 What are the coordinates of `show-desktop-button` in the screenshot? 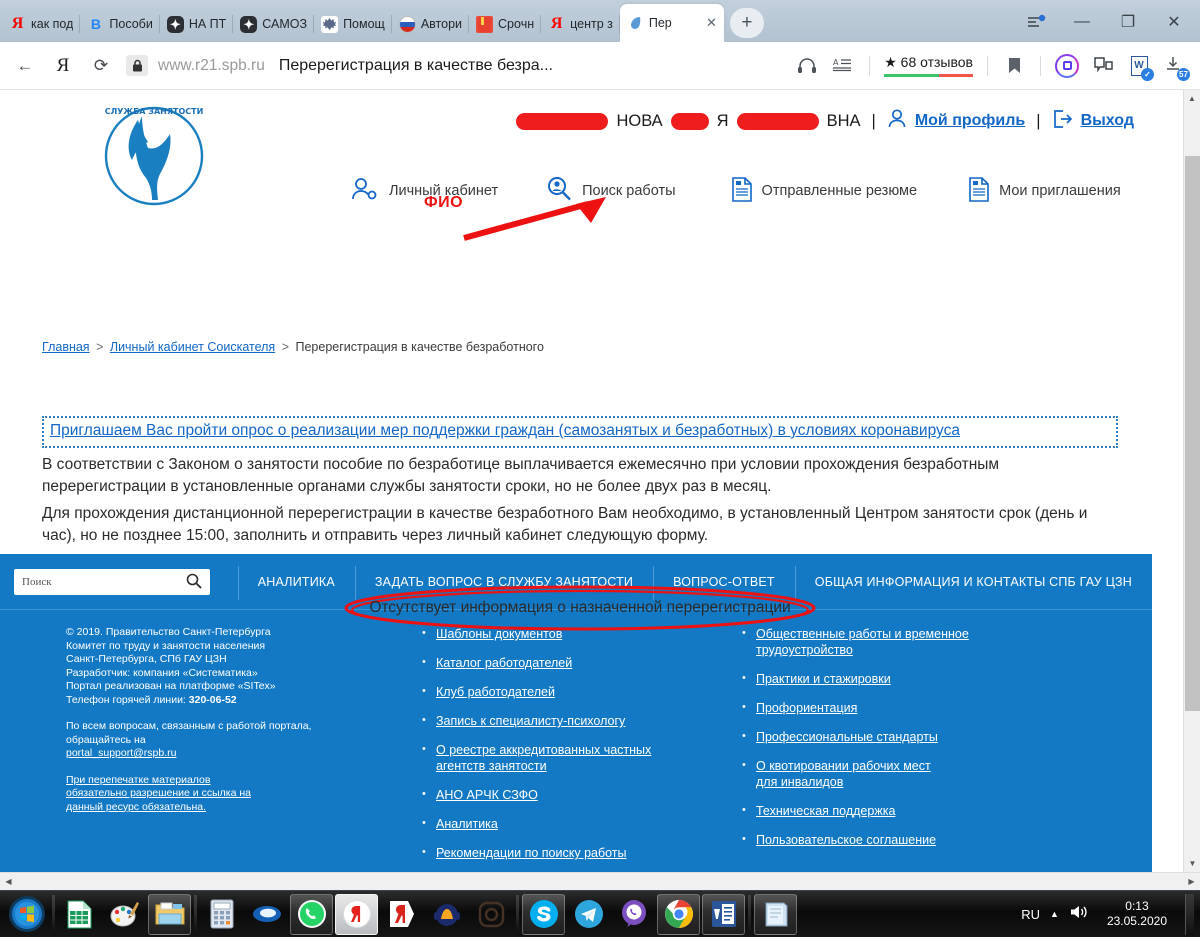 It's located at (1189, 914).